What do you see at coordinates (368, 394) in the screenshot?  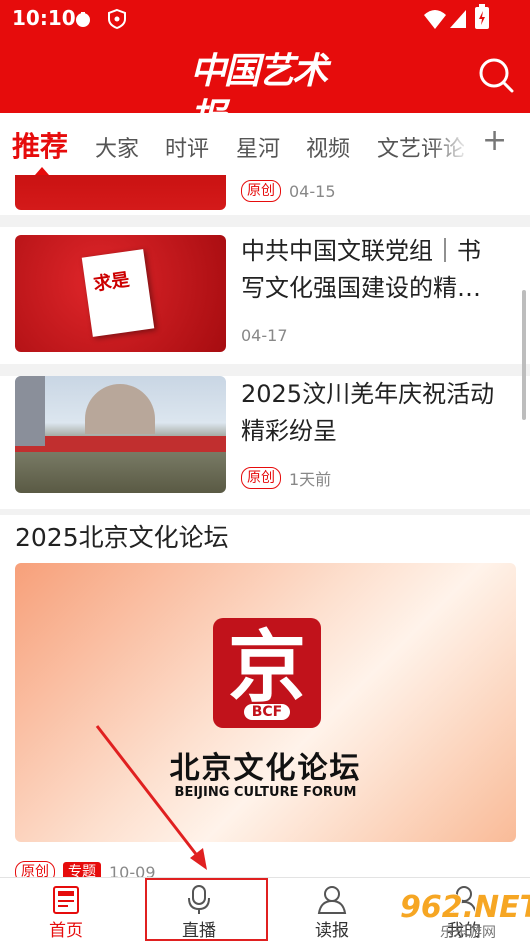 I see `news-title-line: 2025汶川羌年庆祝活动` at bounding box center [368, 394].